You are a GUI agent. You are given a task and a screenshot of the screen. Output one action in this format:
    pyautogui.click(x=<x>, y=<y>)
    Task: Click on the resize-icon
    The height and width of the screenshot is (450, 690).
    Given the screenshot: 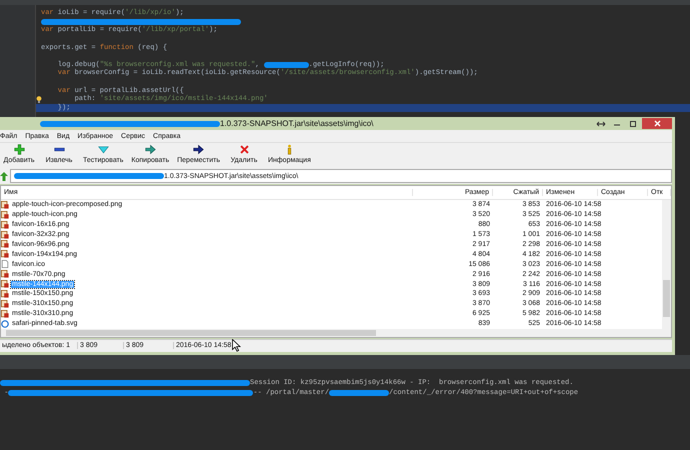 What is the action you would take?
    pyautogui.click(x=601, y=123)
    